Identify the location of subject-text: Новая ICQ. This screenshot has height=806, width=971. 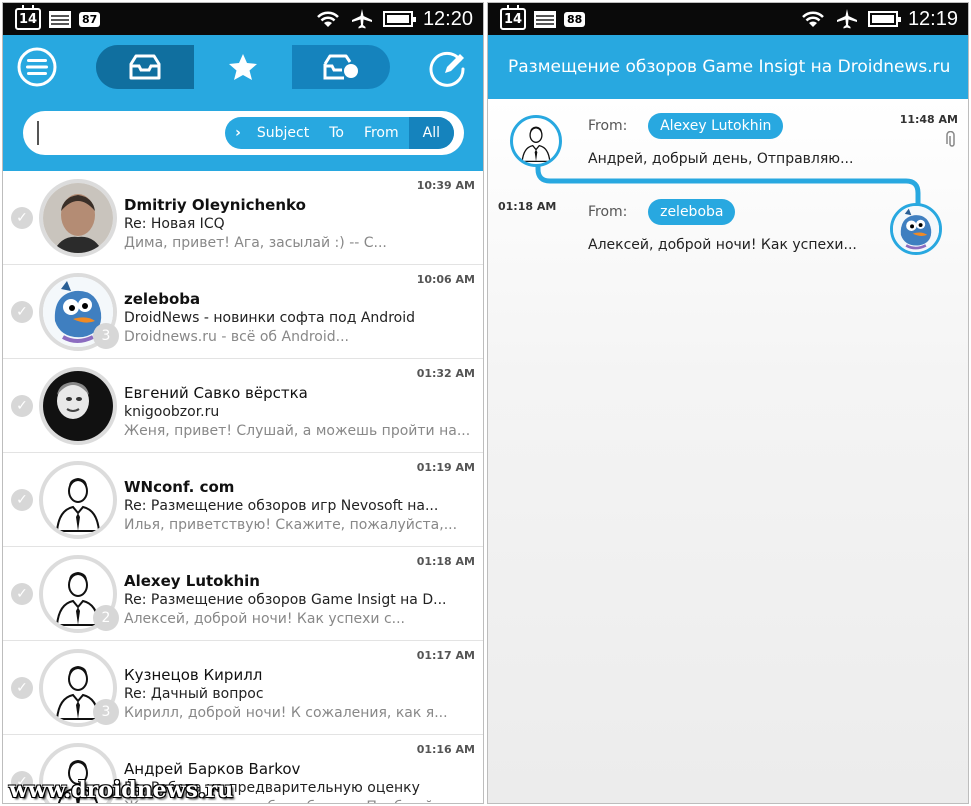
(187, 224).